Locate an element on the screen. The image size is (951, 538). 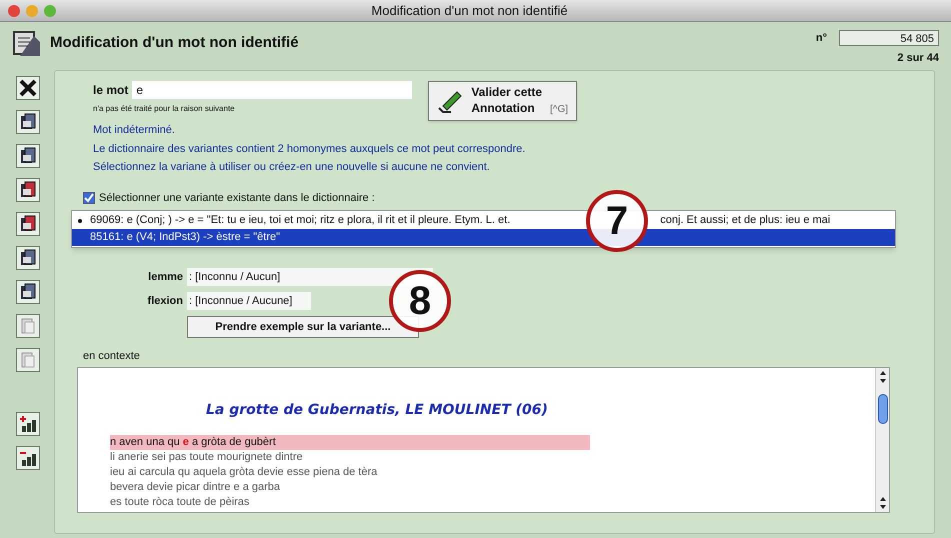
close-button is located at coordinates (14, 10).